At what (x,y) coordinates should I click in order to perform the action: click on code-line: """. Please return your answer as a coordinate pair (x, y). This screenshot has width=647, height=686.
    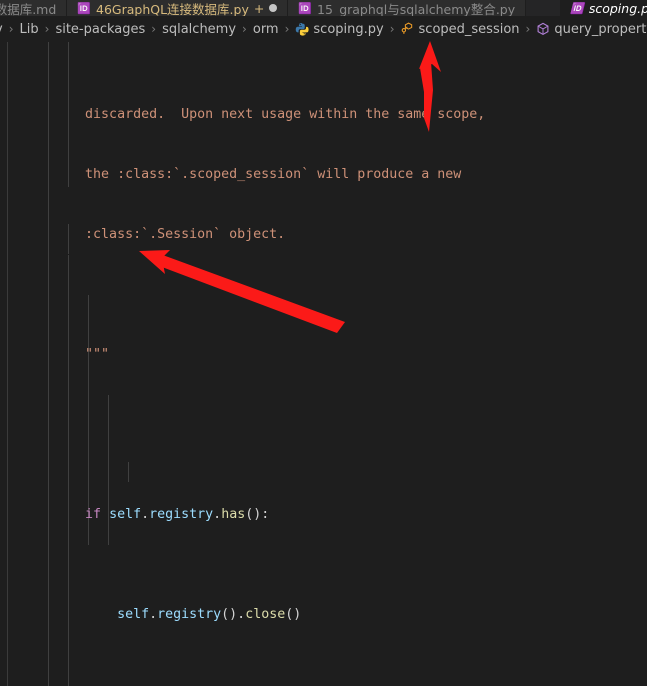
    Looking at the image, I should click on (302, 355).